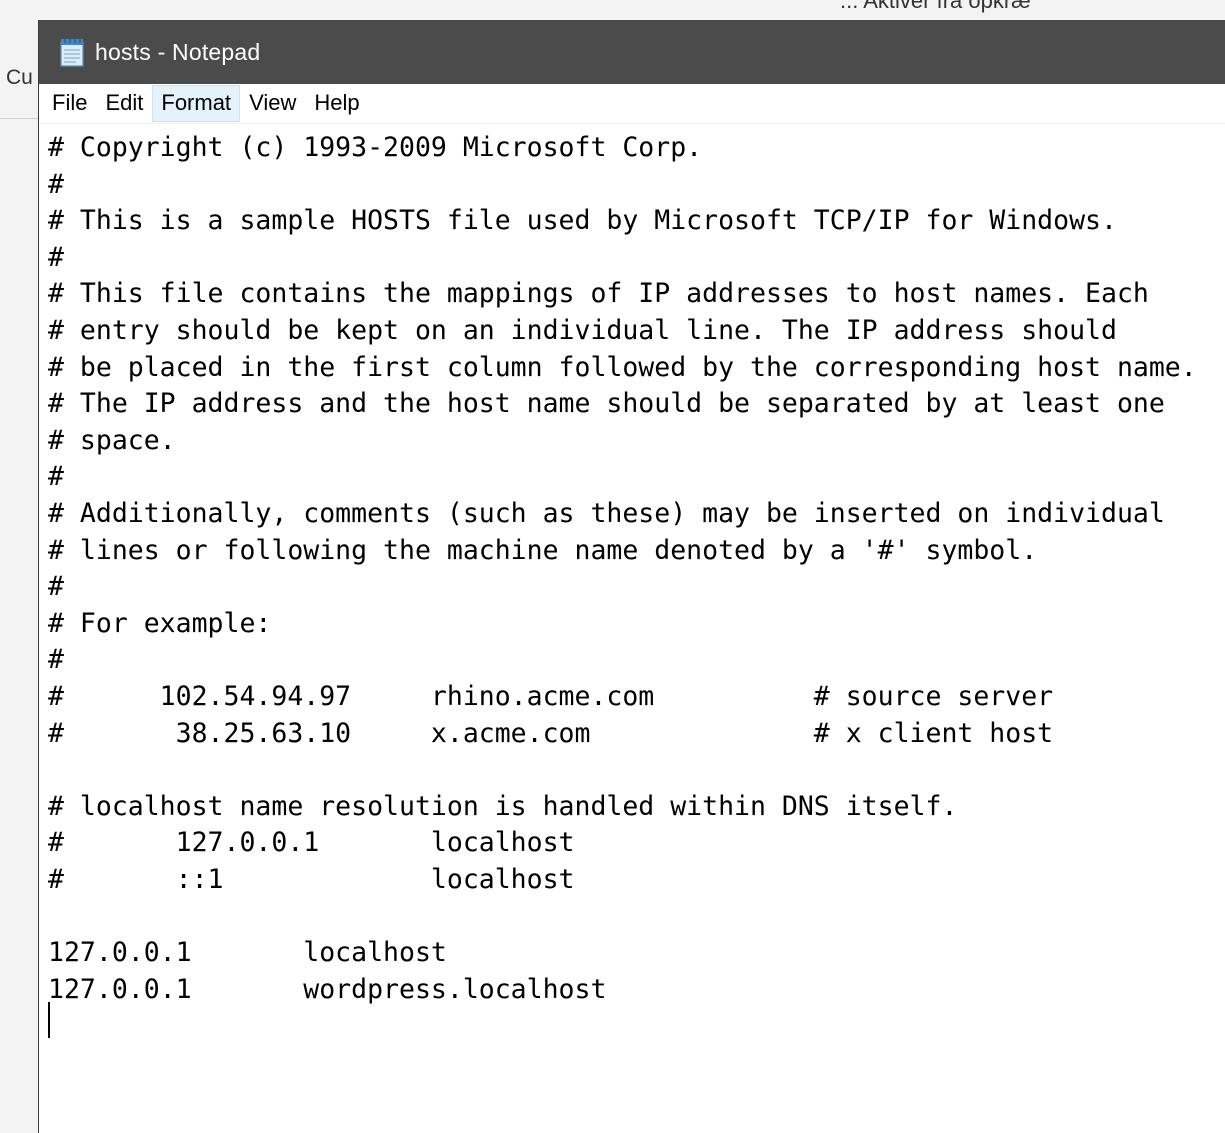  I want to click on editor-line: # ::1 localhost, so click(311, 879).